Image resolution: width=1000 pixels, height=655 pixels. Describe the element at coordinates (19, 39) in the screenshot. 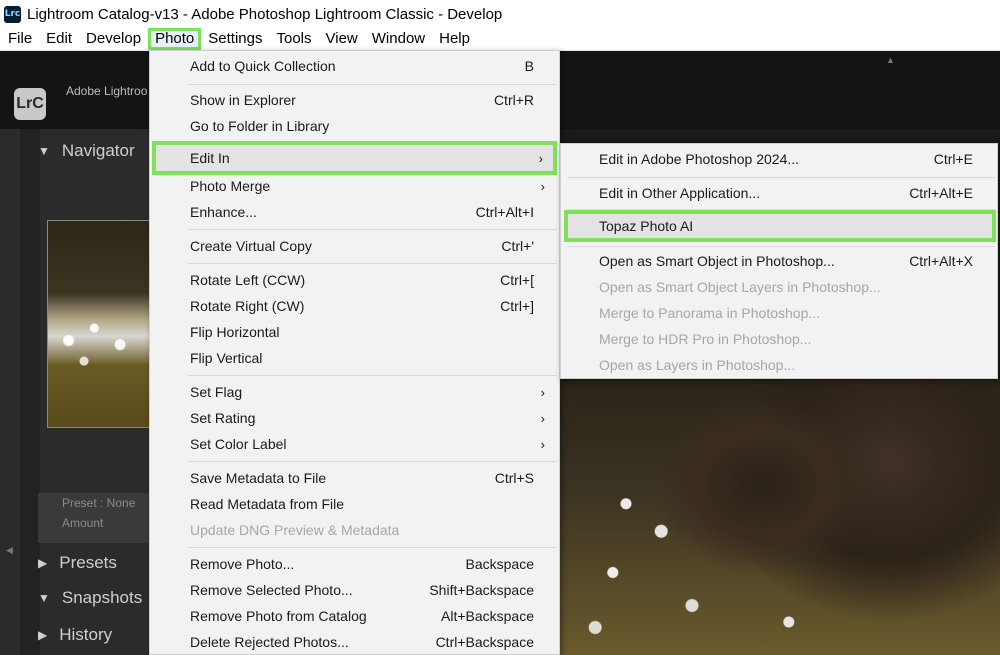

I see `menu-file: File` at that location.